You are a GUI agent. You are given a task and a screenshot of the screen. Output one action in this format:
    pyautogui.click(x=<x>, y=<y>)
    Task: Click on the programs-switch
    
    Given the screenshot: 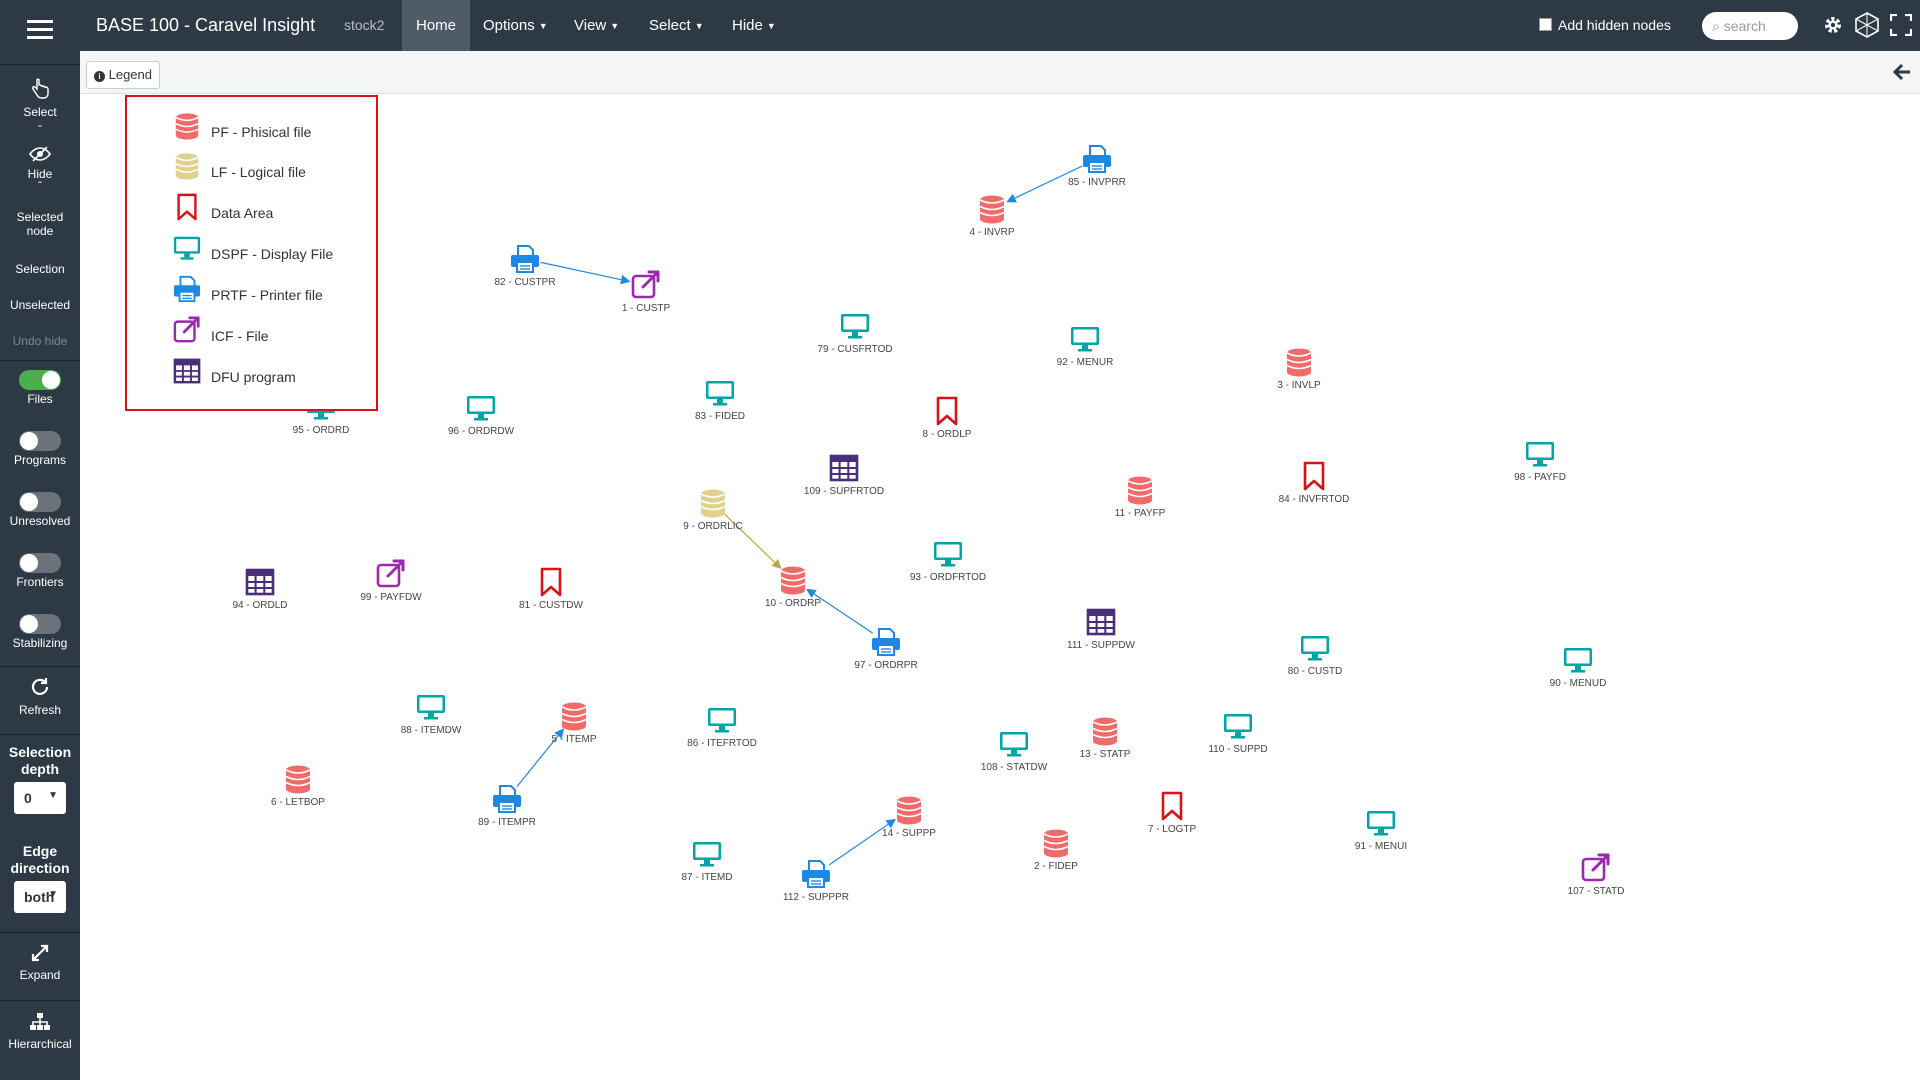 What is the action you would take?
    pyautogui.click(x=40, y=441)
    